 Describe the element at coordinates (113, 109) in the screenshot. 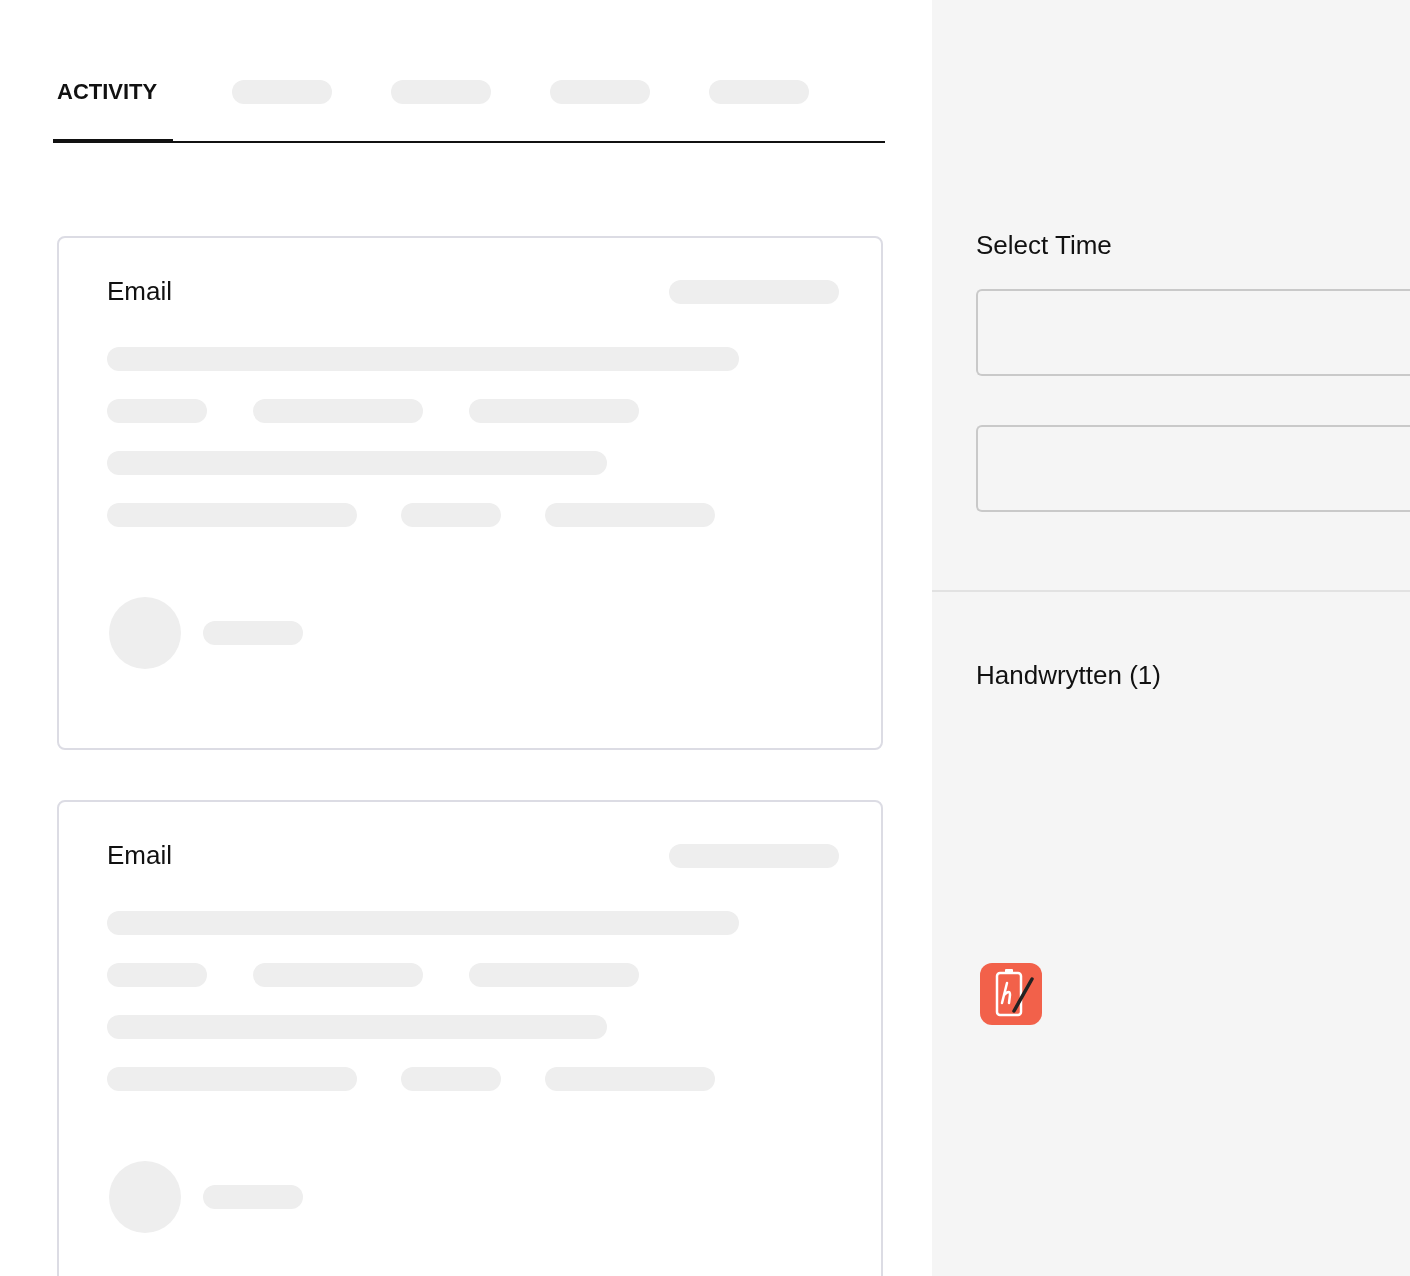

I see `tab: ACTIVITY` at that location.